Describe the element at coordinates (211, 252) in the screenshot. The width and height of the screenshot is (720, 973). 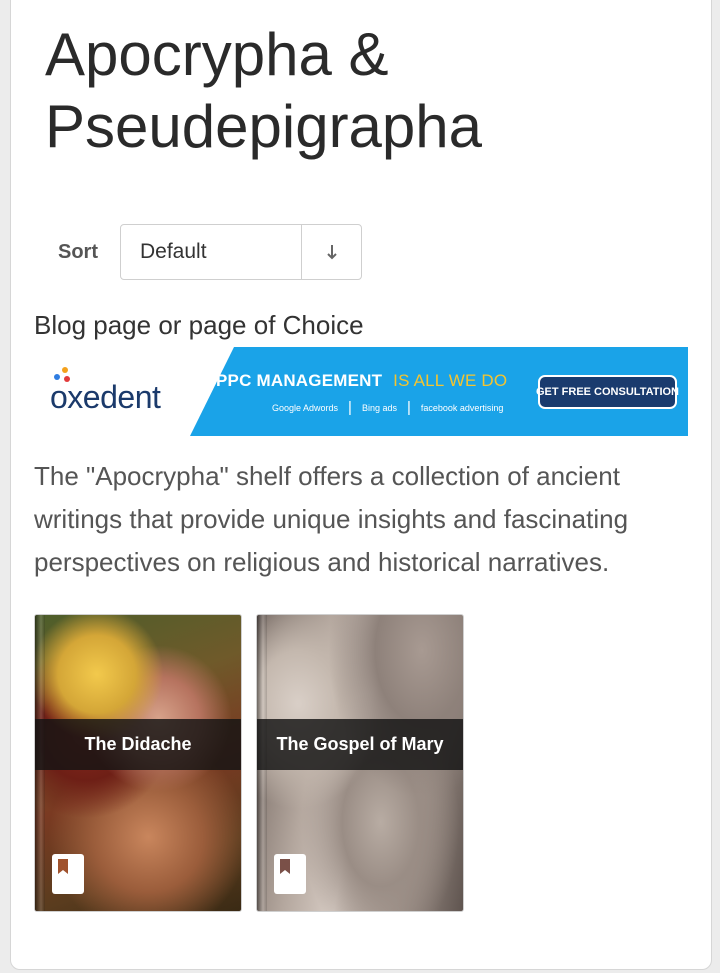
I see `sort-value: Default` at that location.